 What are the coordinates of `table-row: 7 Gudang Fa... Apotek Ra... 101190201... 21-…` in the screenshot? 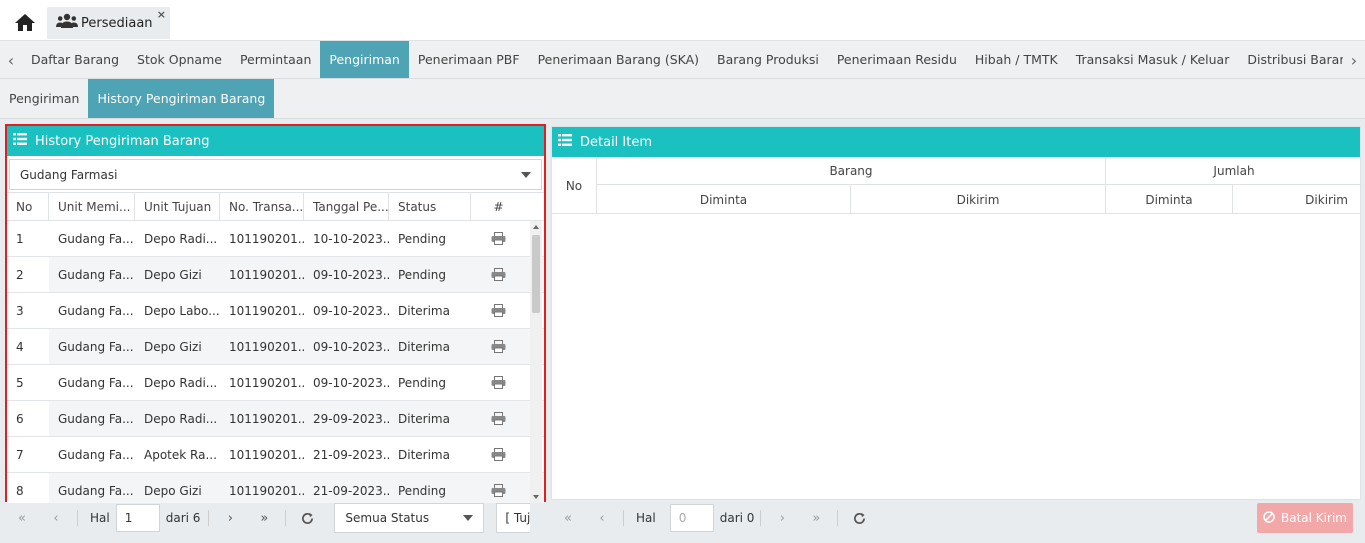 It's located at (275, 455).